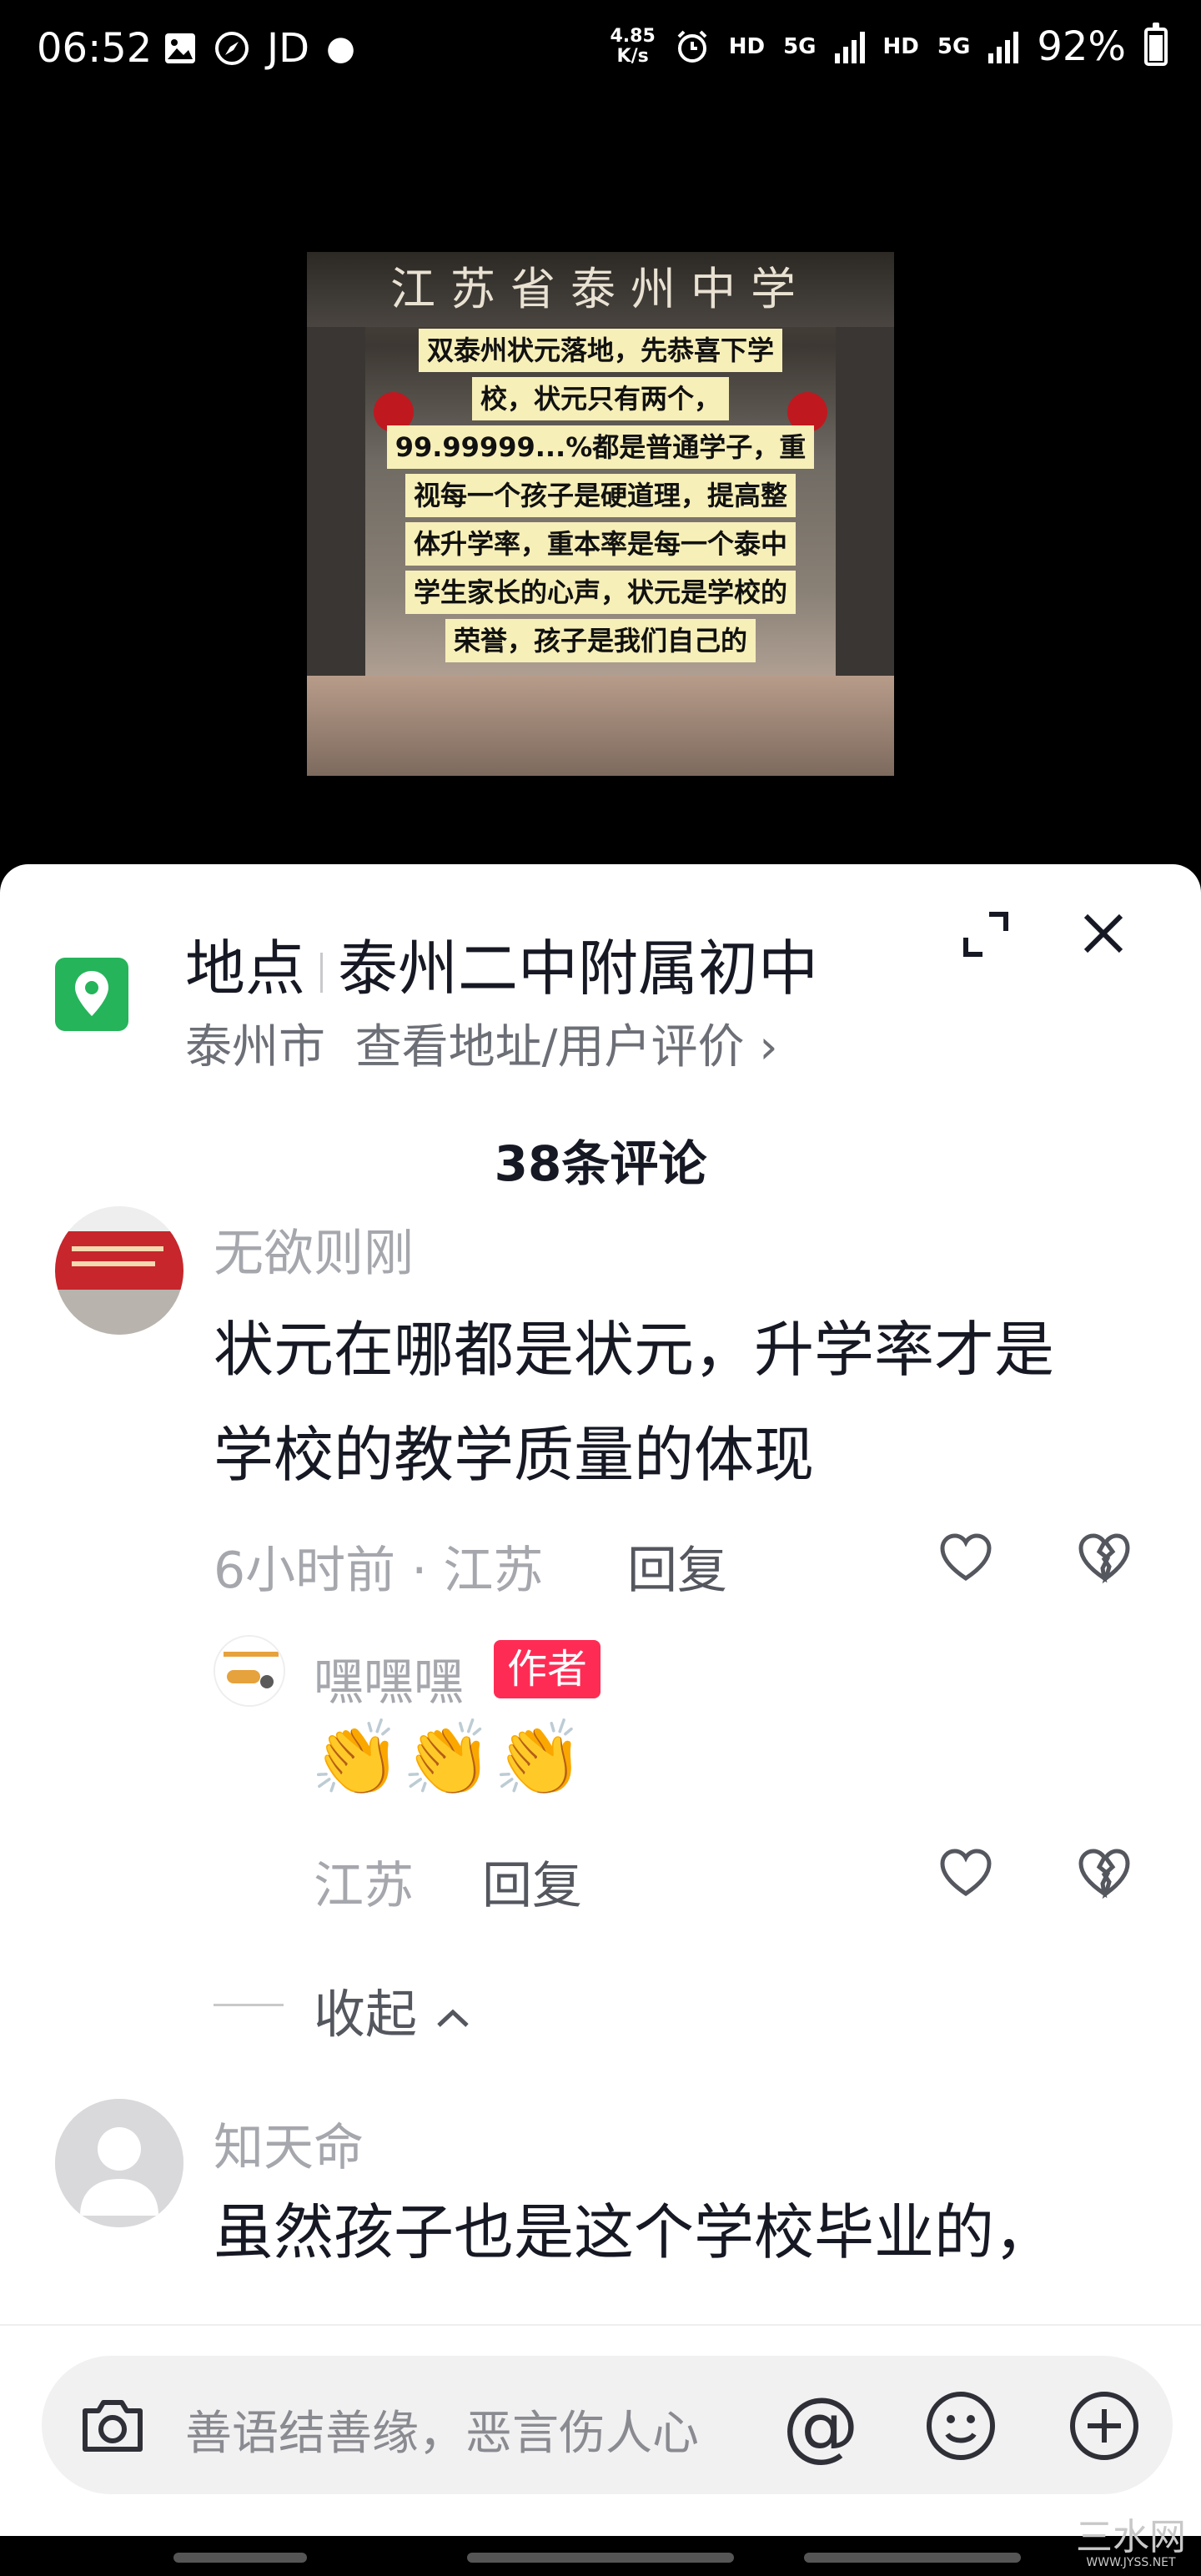 The image size is (1201, 2576). Describe the element at coordinates (986, 934) in the screenshot. I see `expand-icon` at that location.